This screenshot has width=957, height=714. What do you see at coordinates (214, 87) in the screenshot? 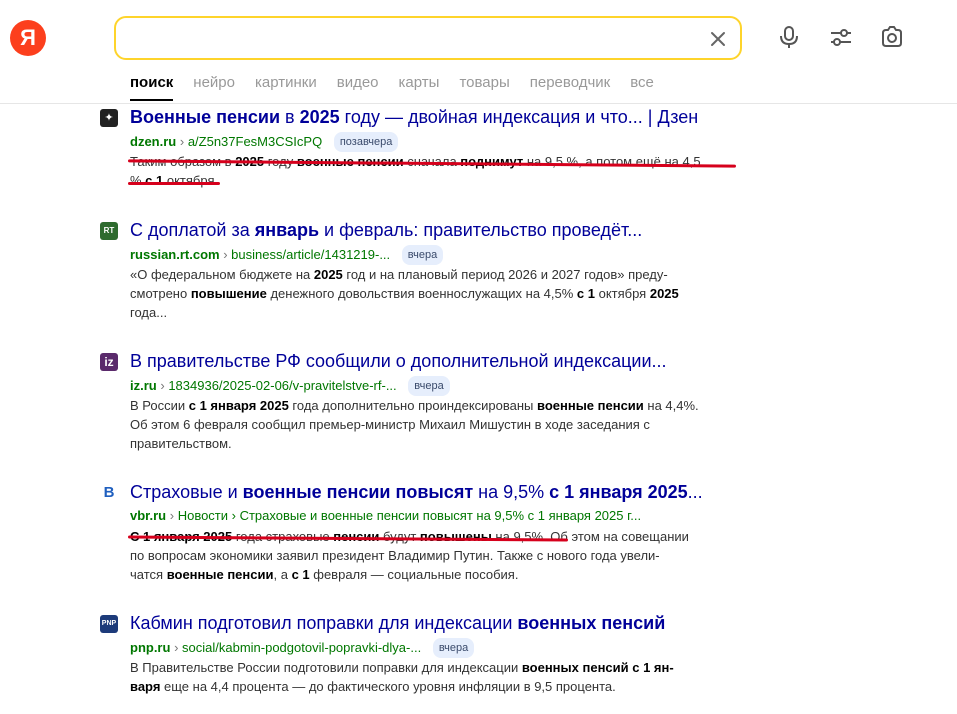
I see `tab-neuro: нейро` at bounding box center [214, 87].